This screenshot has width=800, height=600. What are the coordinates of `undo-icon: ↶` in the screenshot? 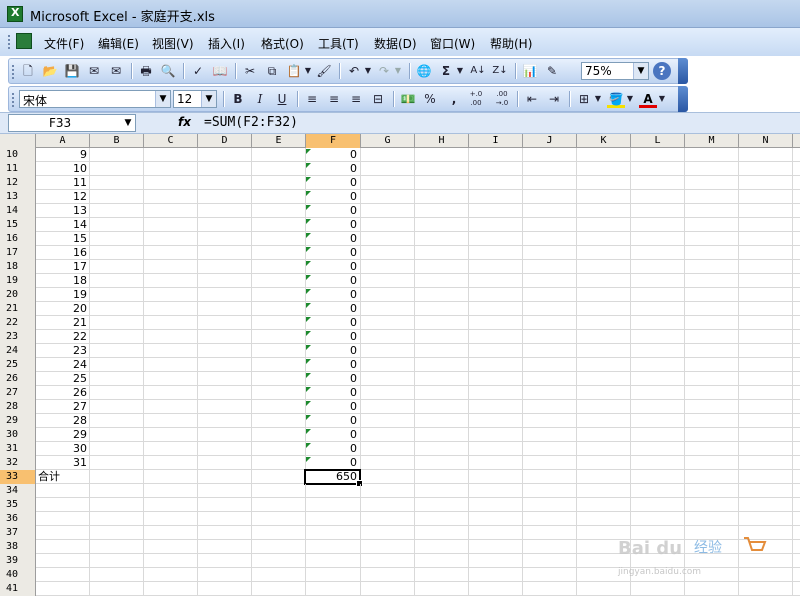 It's located at (354, 71).